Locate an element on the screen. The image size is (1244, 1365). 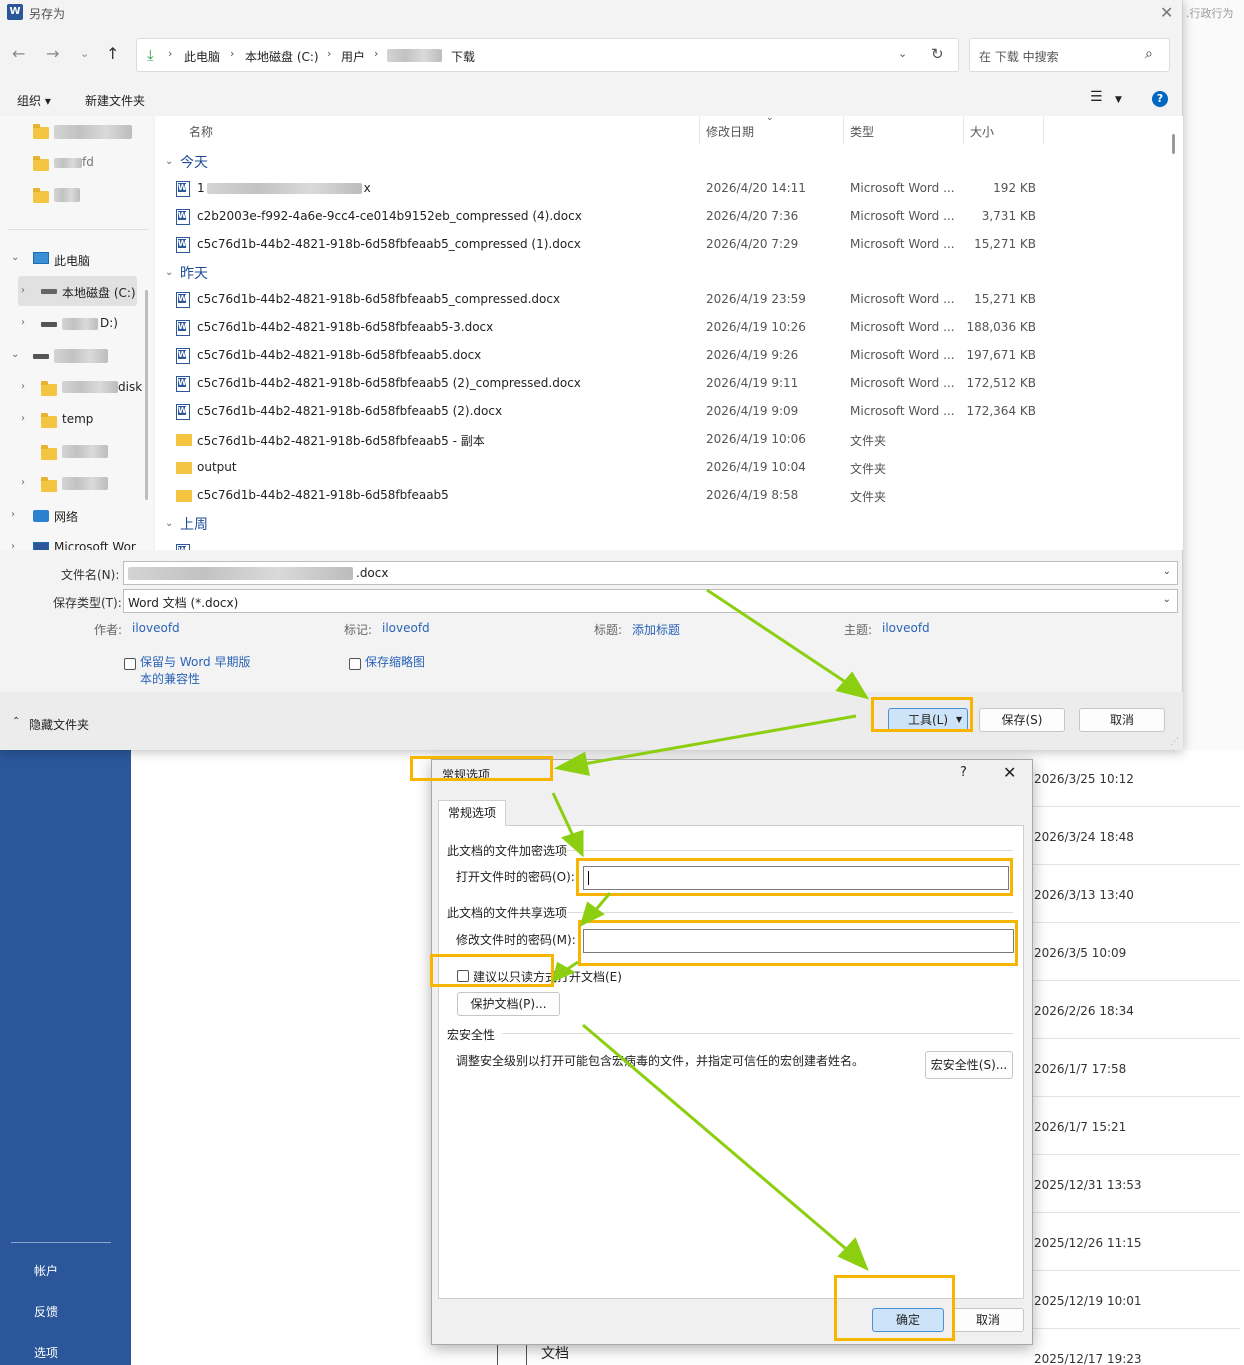
filetype-combo: Word 文档 (*.docx) ⌄ is located at coordinates (650, 601).